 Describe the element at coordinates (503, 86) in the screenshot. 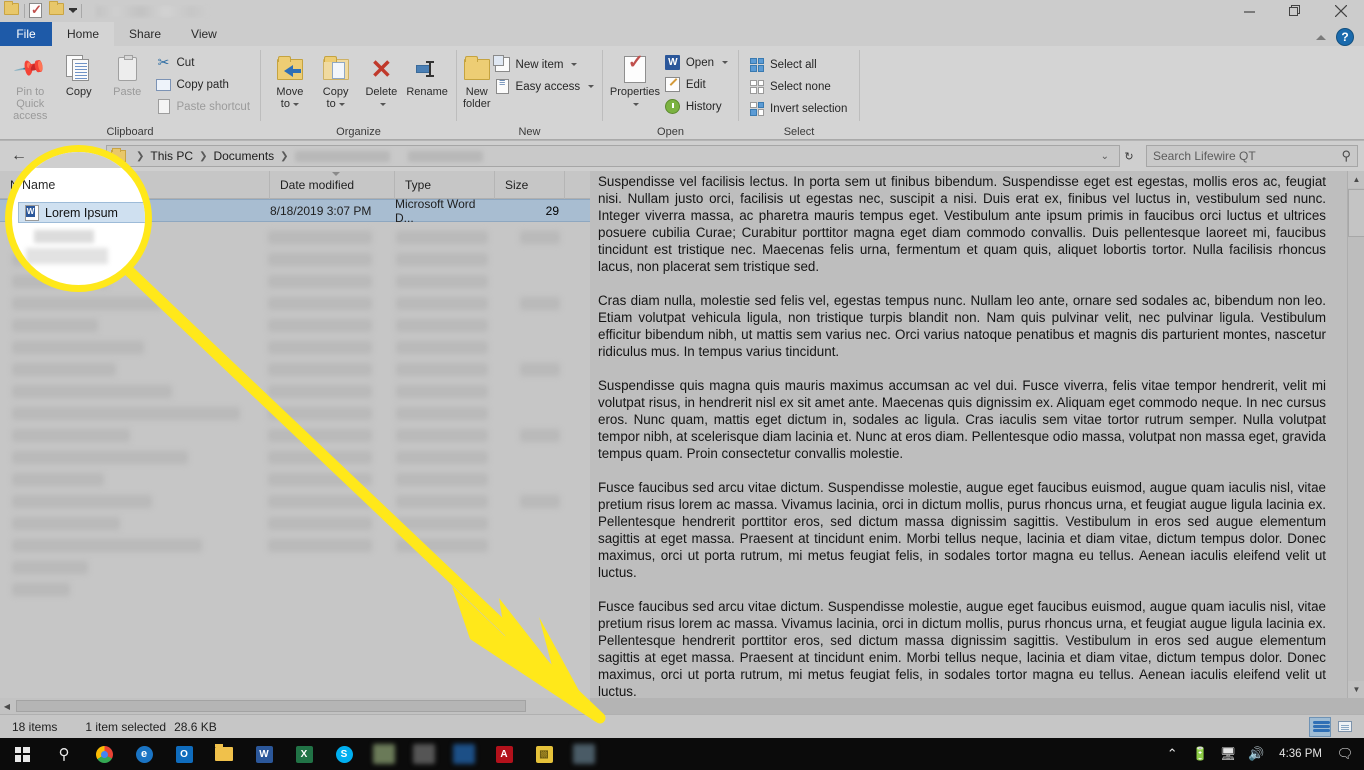

I see `easy-access-icon` at that location.